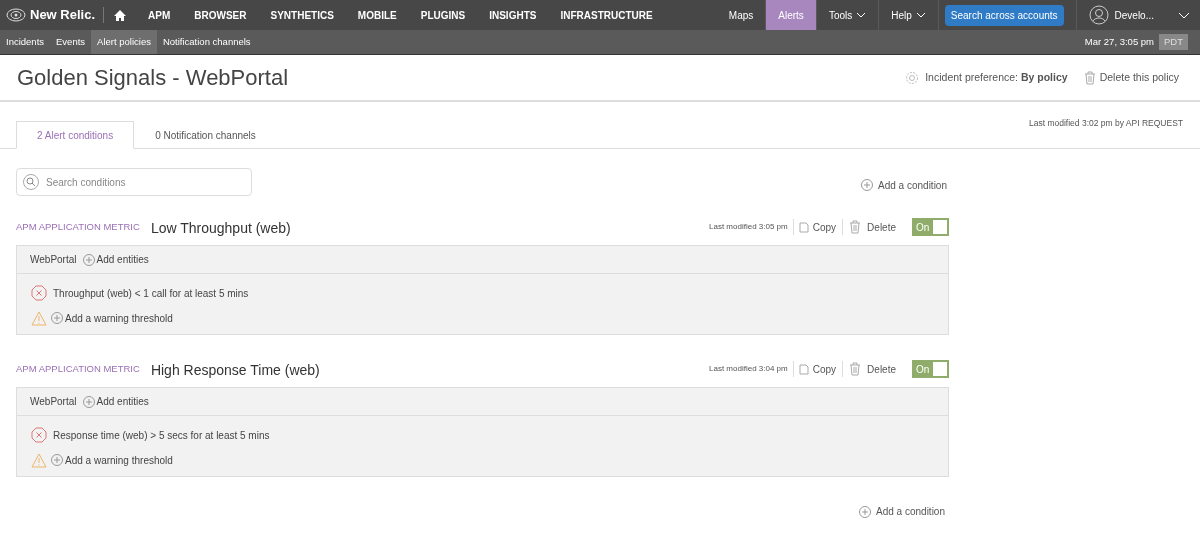 The width and height of the screenshot is (1200, 537). I want to click on datetime: Mar 27, 3:05 pm, so click(1119, 41).